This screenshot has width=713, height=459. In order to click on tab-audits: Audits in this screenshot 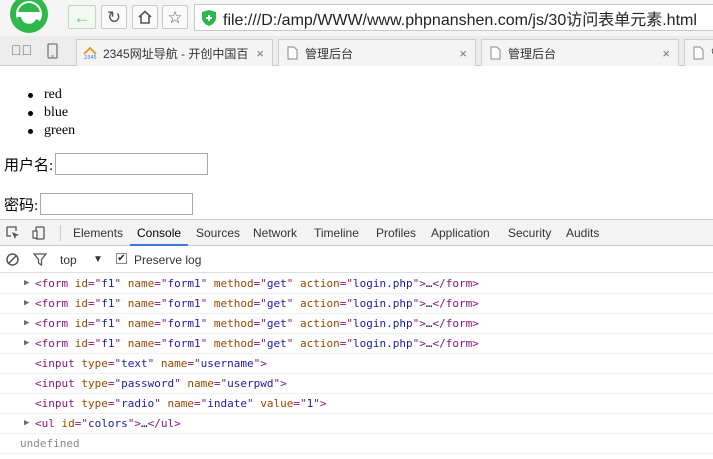, I will do `click(582, 233)`.